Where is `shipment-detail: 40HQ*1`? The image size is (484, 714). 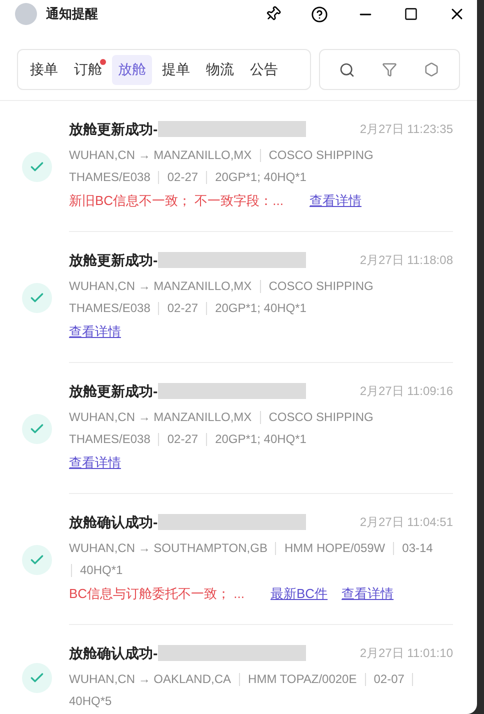 shipment-detail: 40HQ*1 is located at coordinates (101, 570).